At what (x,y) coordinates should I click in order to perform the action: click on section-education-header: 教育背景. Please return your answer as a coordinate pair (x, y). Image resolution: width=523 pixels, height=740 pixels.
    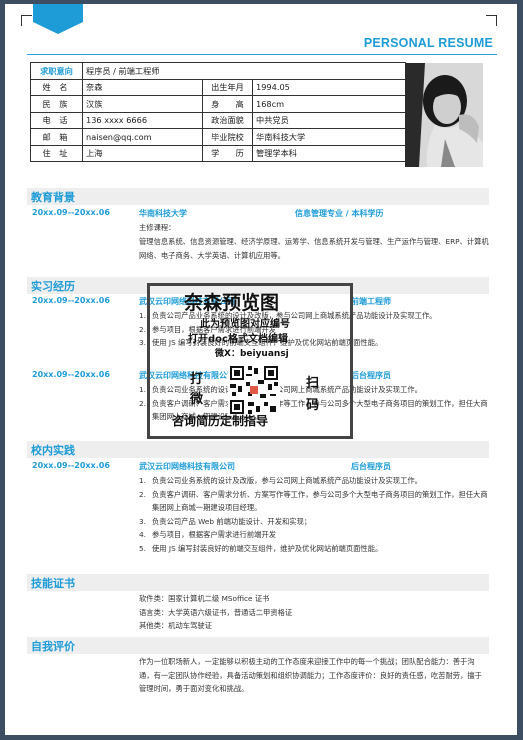
    Looking at the image, I should click on (258, 196).